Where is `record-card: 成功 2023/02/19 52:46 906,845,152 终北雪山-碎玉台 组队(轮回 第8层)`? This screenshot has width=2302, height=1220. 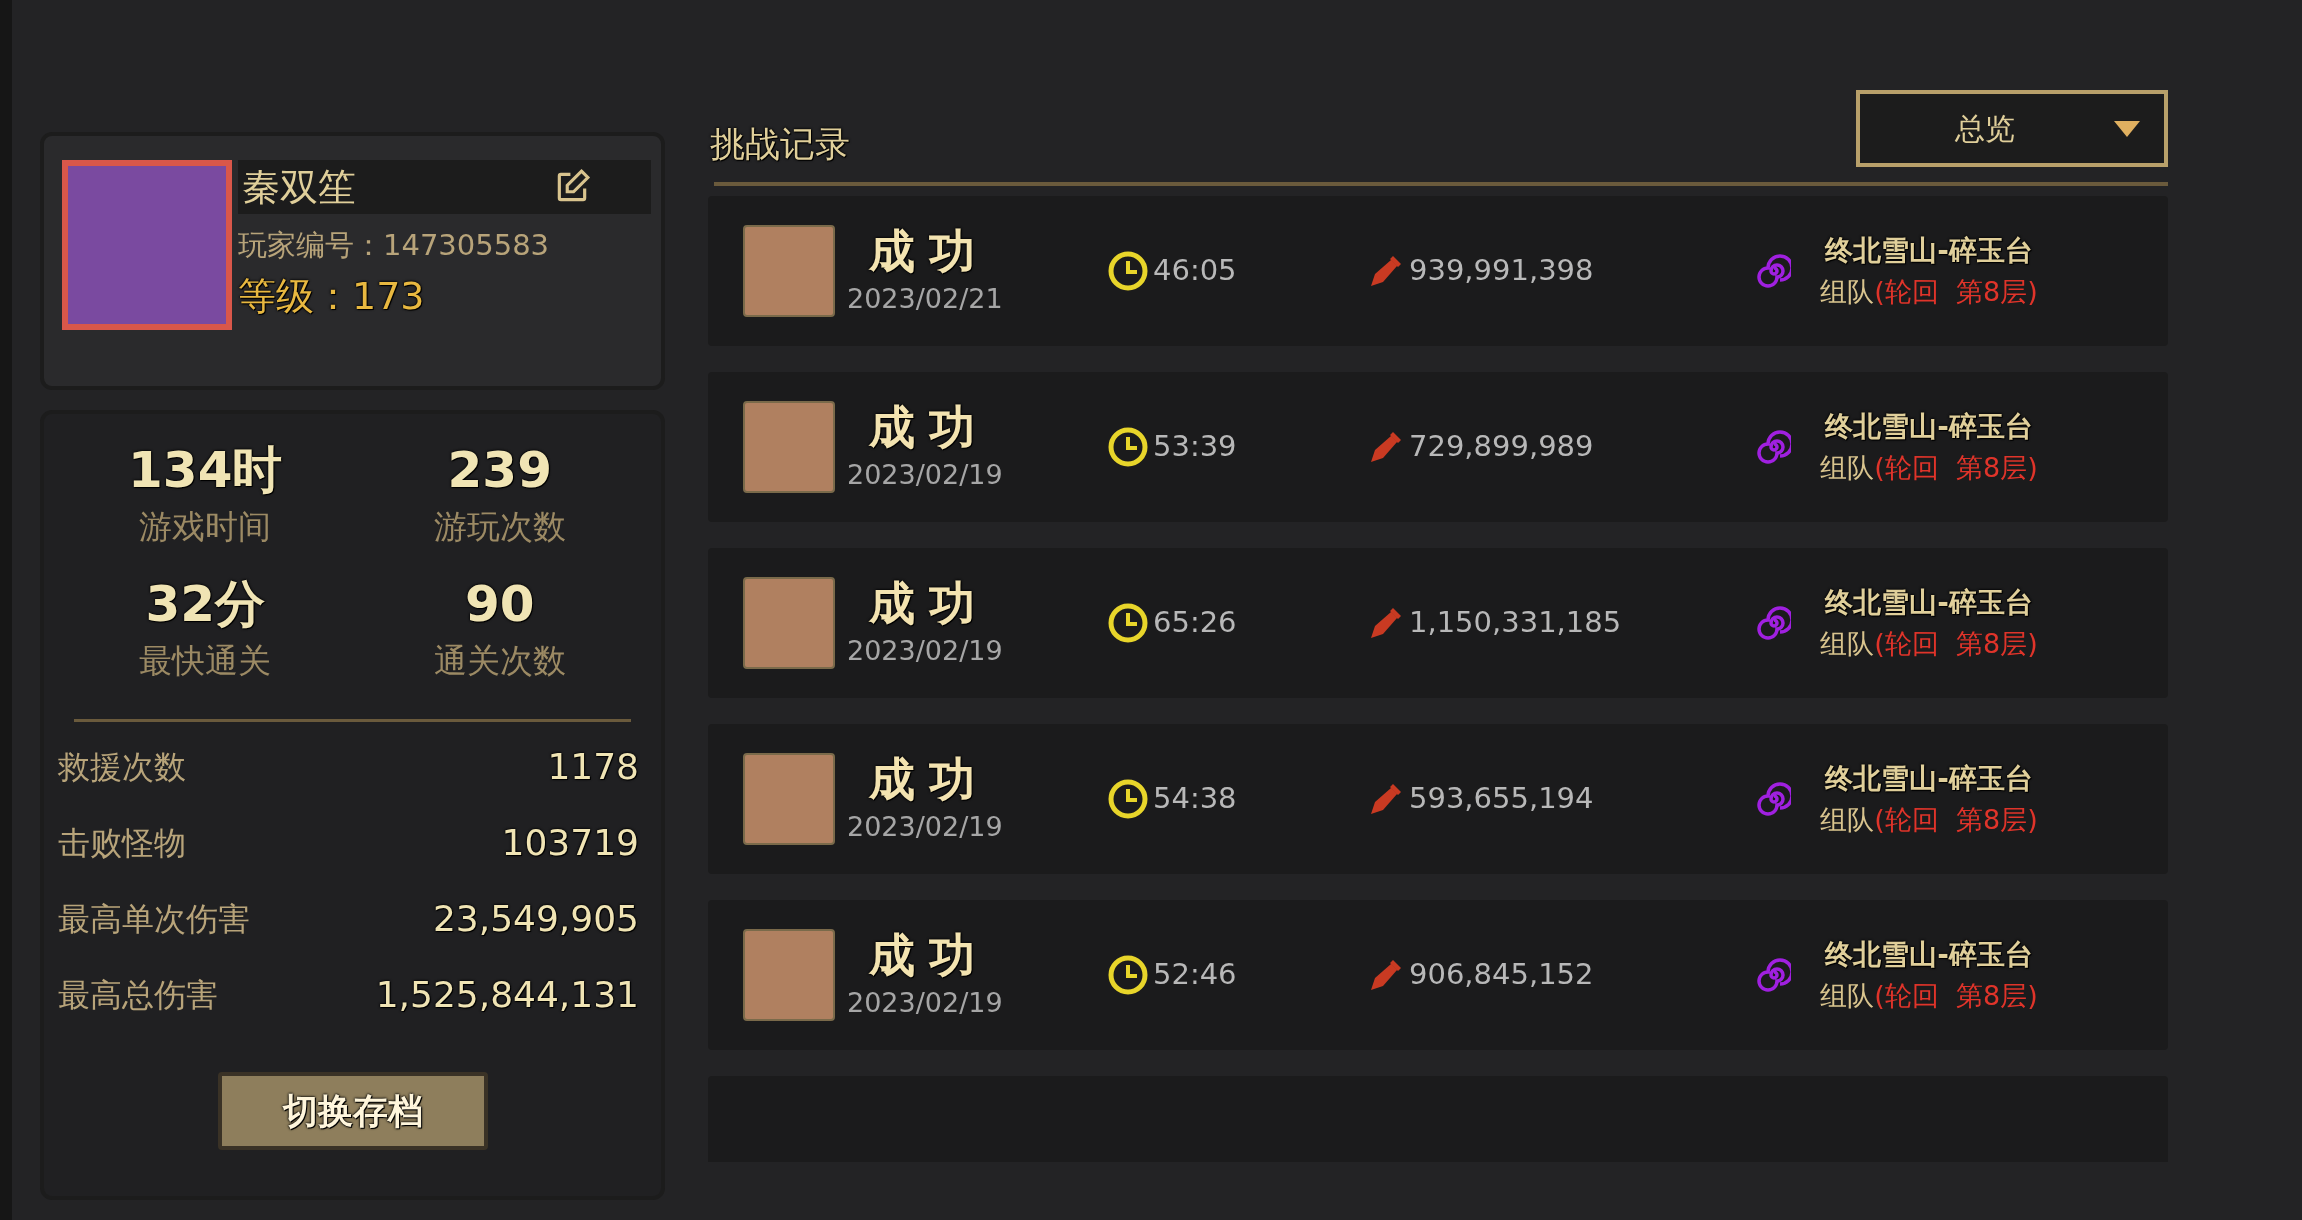 record-card: 成功 2023/02/19 52:46 906,845,152 终北雪山-碎玉台 组队(轮回 第8层) is located at coordinates (1438, 975).